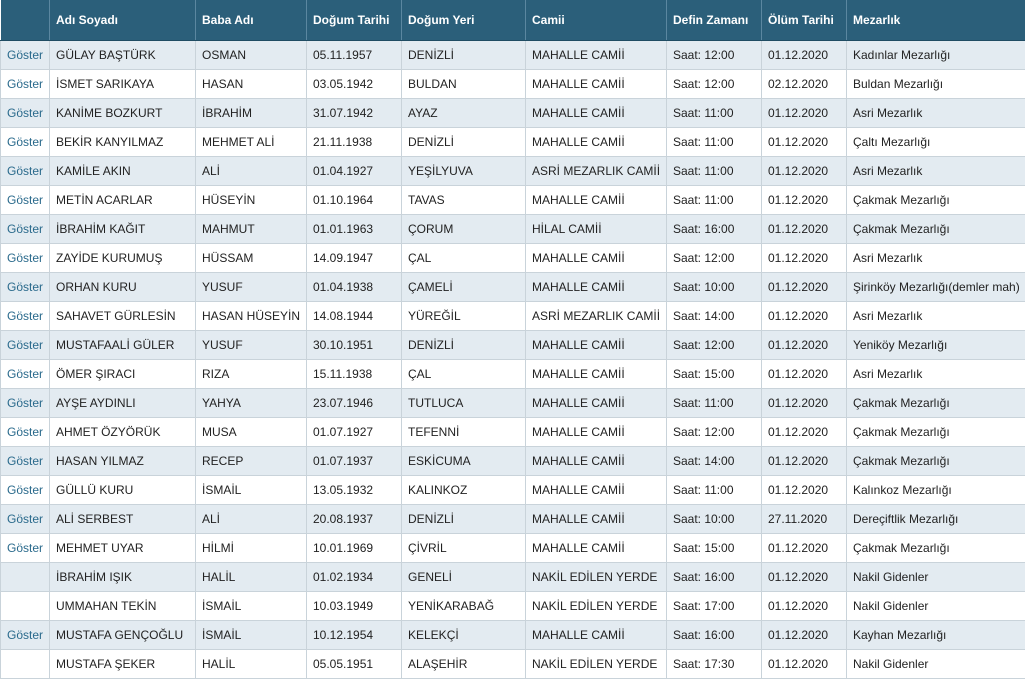  What do you see at coordinates (354, 606) in the screenshot?
I see `cell-birth-date: 10.03.1949` at bounding box center [354, 606].